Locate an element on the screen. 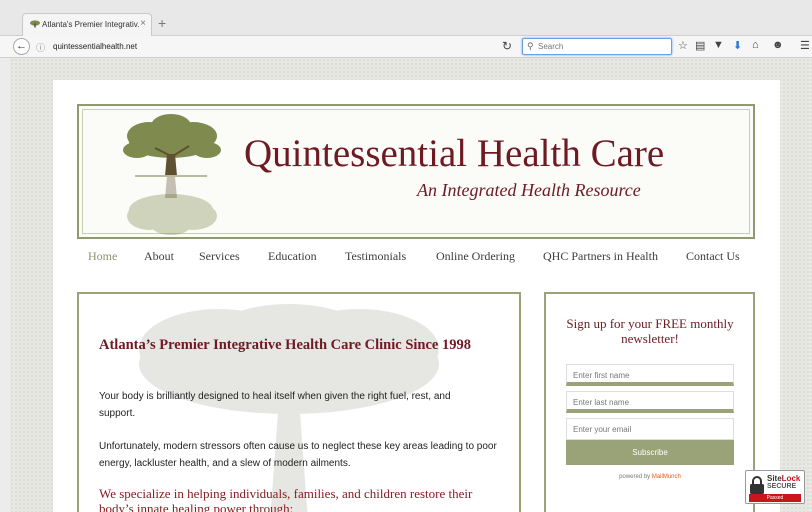  sitelock-badge: SiteLock SECURE Passed is located at coordinates (775, 487).